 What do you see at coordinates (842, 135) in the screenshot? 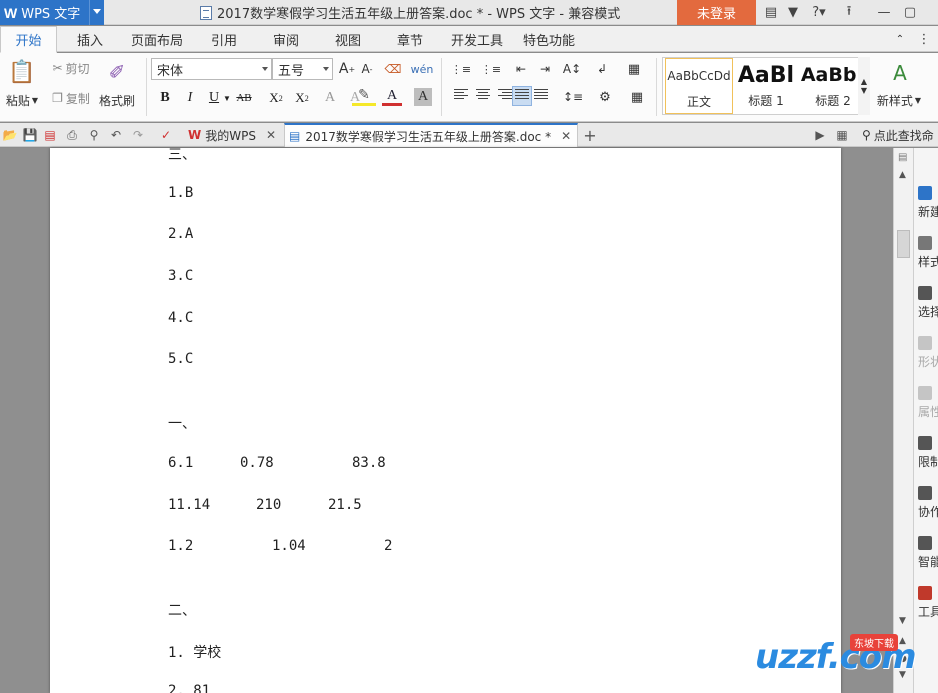
I see `layout-icon: ▦` at bounding box center [842, 135].